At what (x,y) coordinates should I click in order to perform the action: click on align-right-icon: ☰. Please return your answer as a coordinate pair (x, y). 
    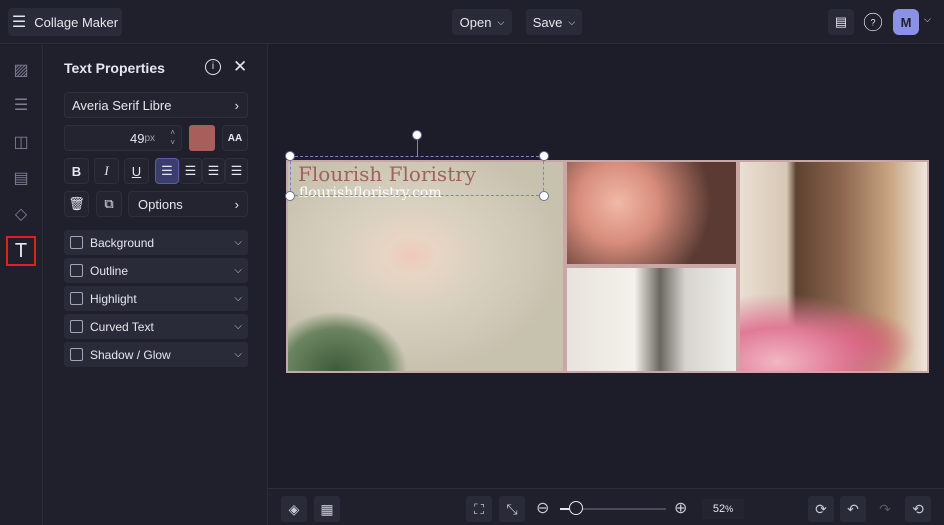
    Looking at the image, I should click on (213, 170).